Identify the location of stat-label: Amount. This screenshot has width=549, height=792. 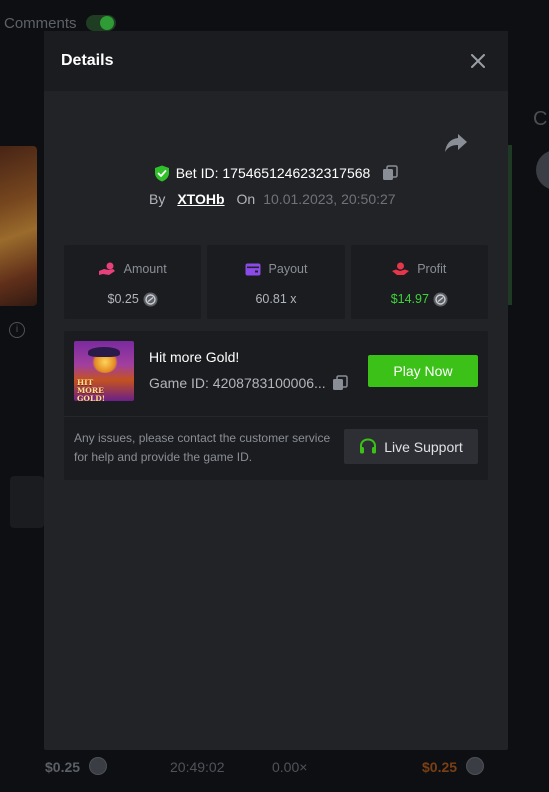
(145, 269).